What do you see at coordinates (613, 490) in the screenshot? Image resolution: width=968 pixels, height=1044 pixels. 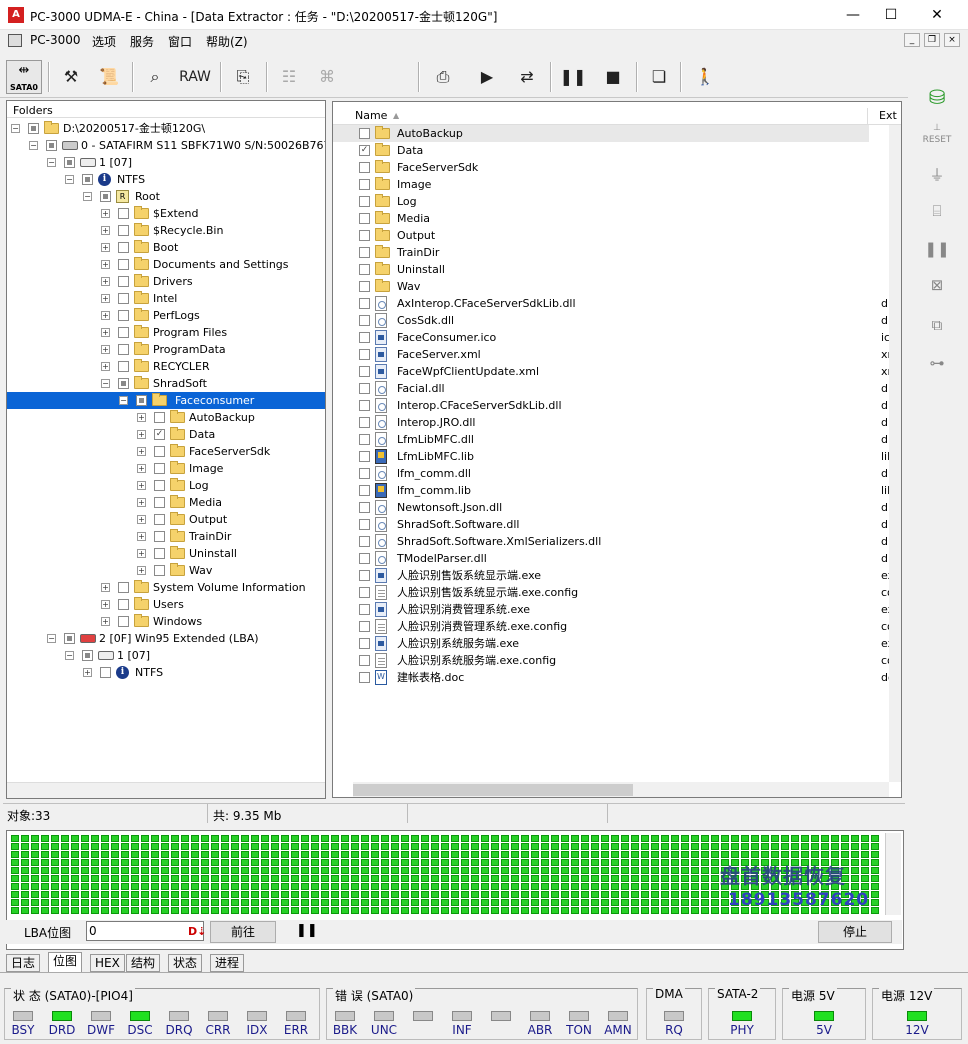 I see `file-row: lfm_comm.lib lib` at bounding box center [613, 490].